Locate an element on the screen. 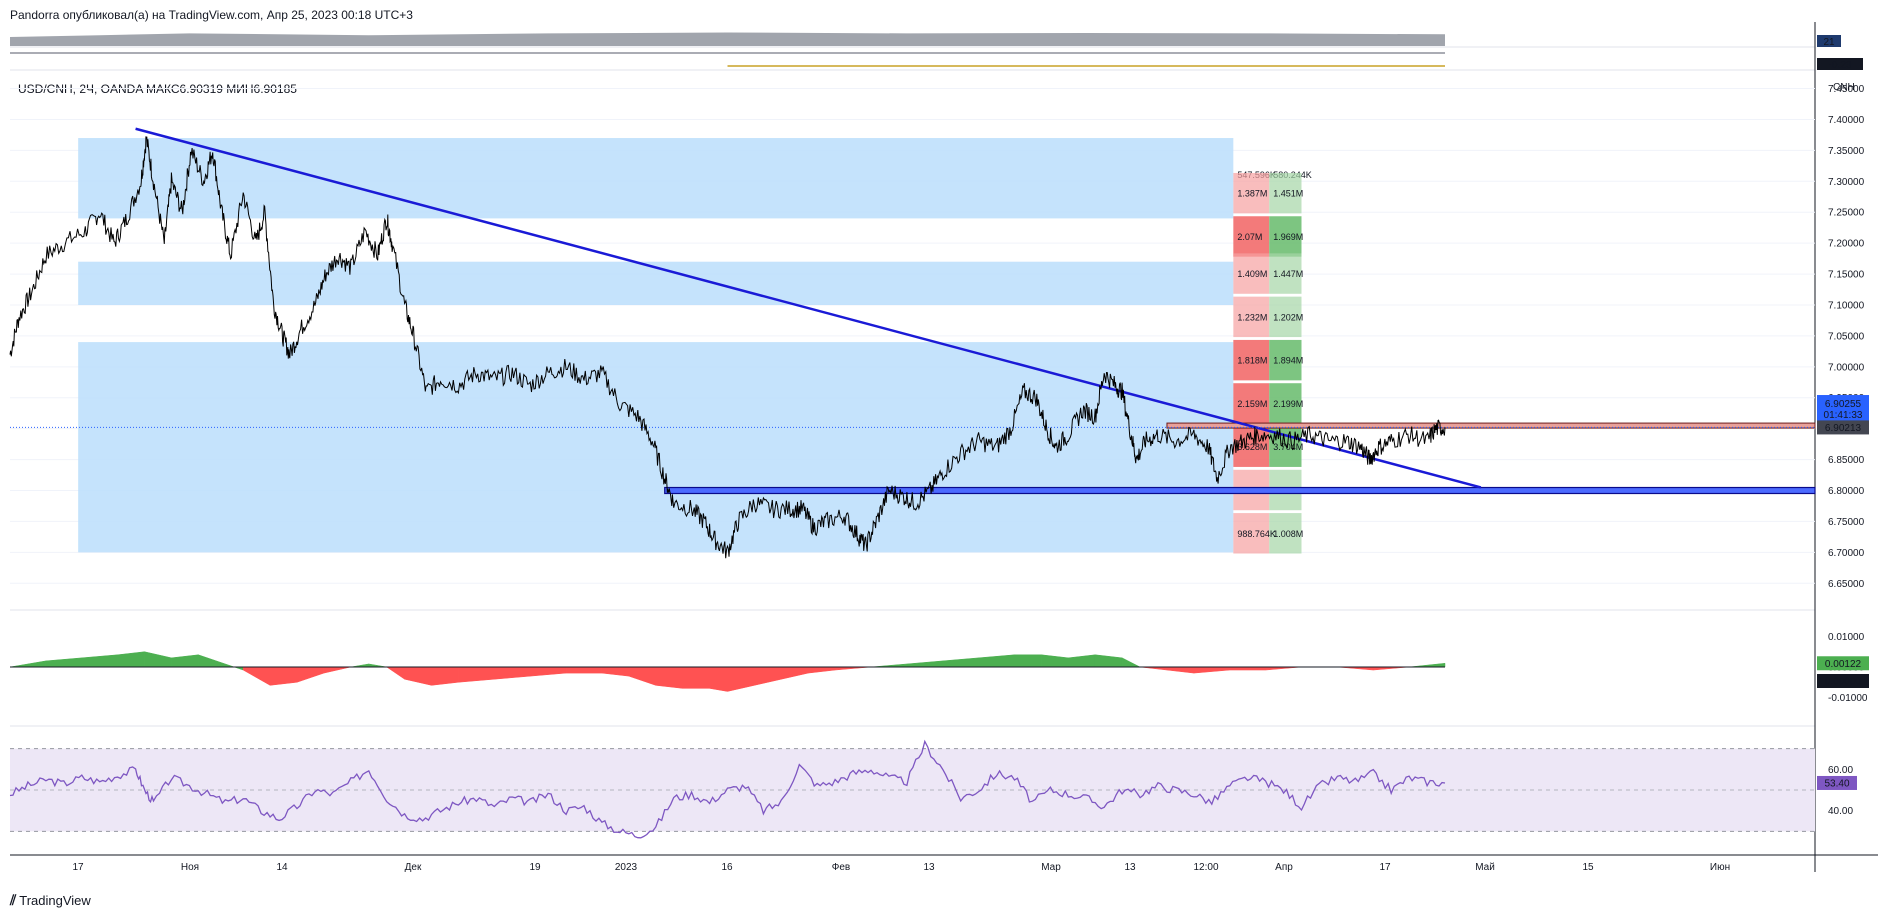  countdown-badge-value: 01:41:33 is located at coordinates (1843, 415).